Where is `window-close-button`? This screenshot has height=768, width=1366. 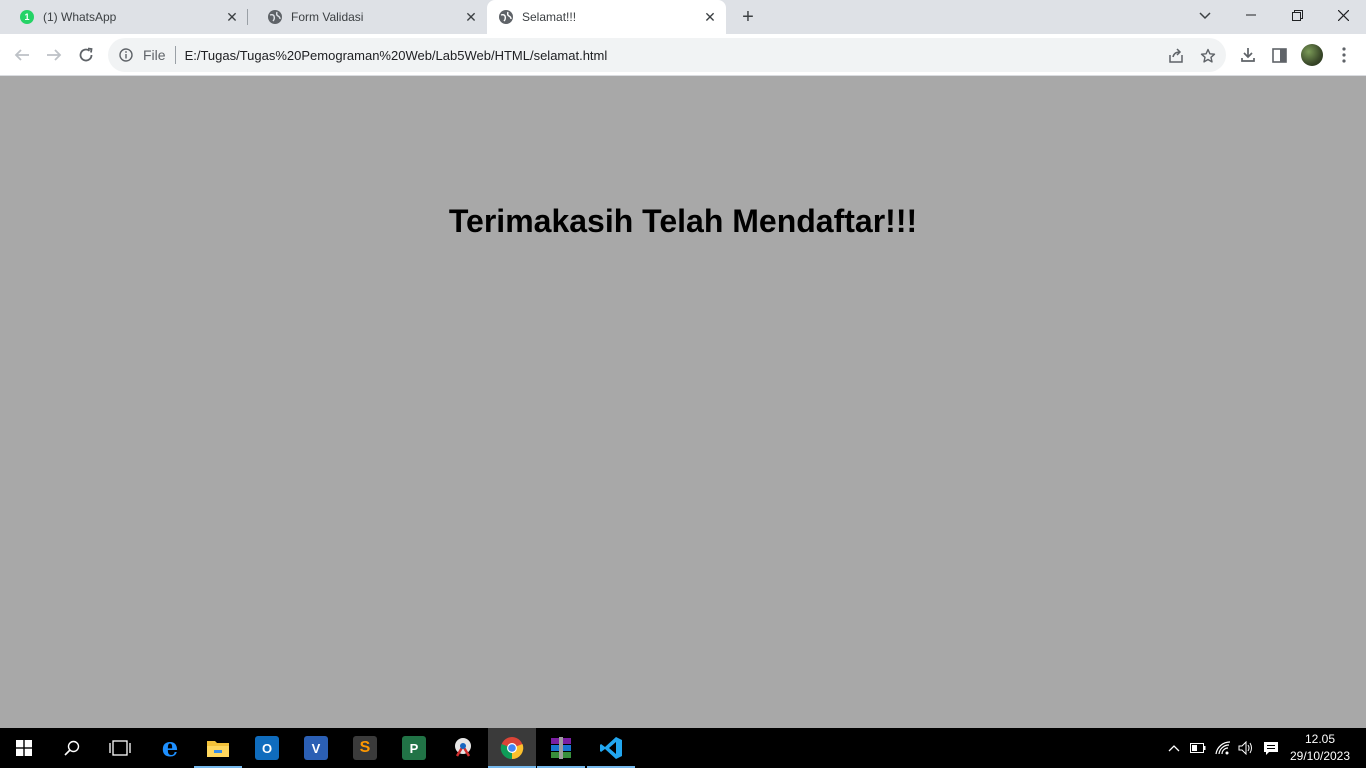 window-close-button is located at coordinates (1343, 15).